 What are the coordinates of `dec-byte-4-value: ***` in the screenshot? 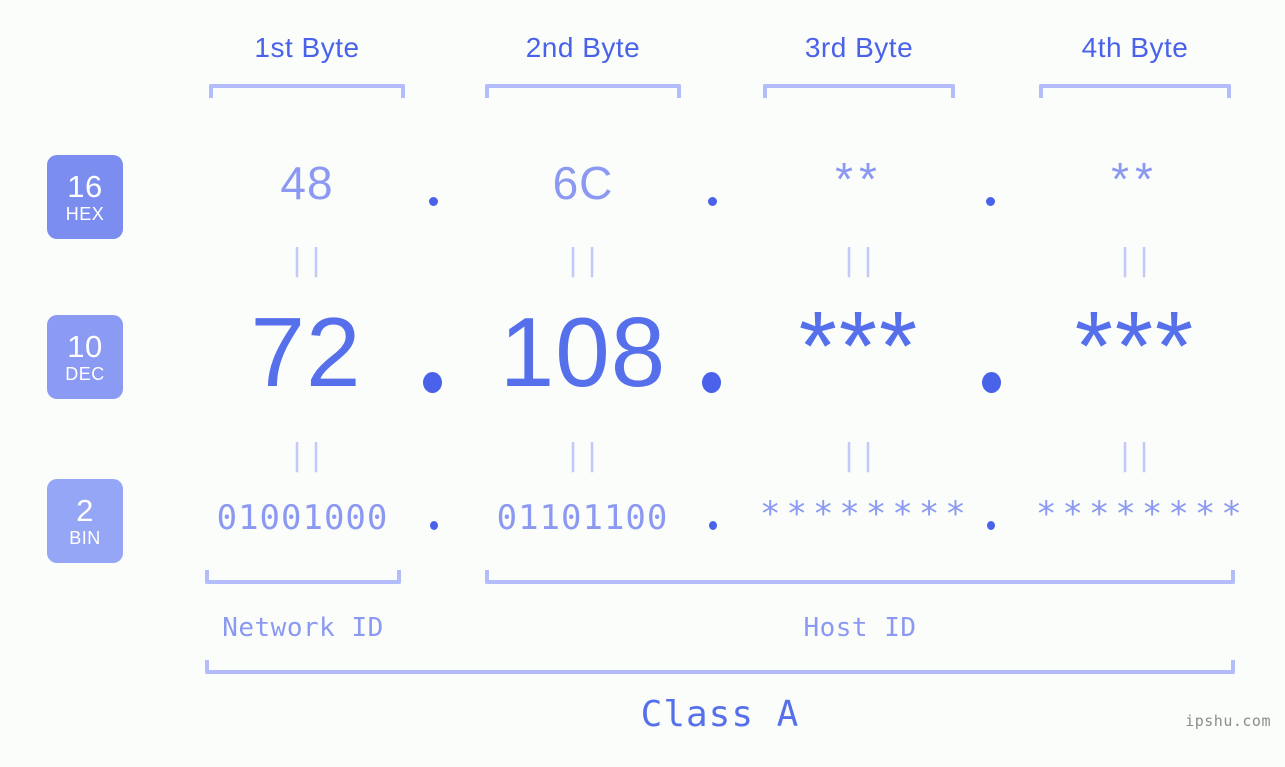 It's located at (1135, 346).